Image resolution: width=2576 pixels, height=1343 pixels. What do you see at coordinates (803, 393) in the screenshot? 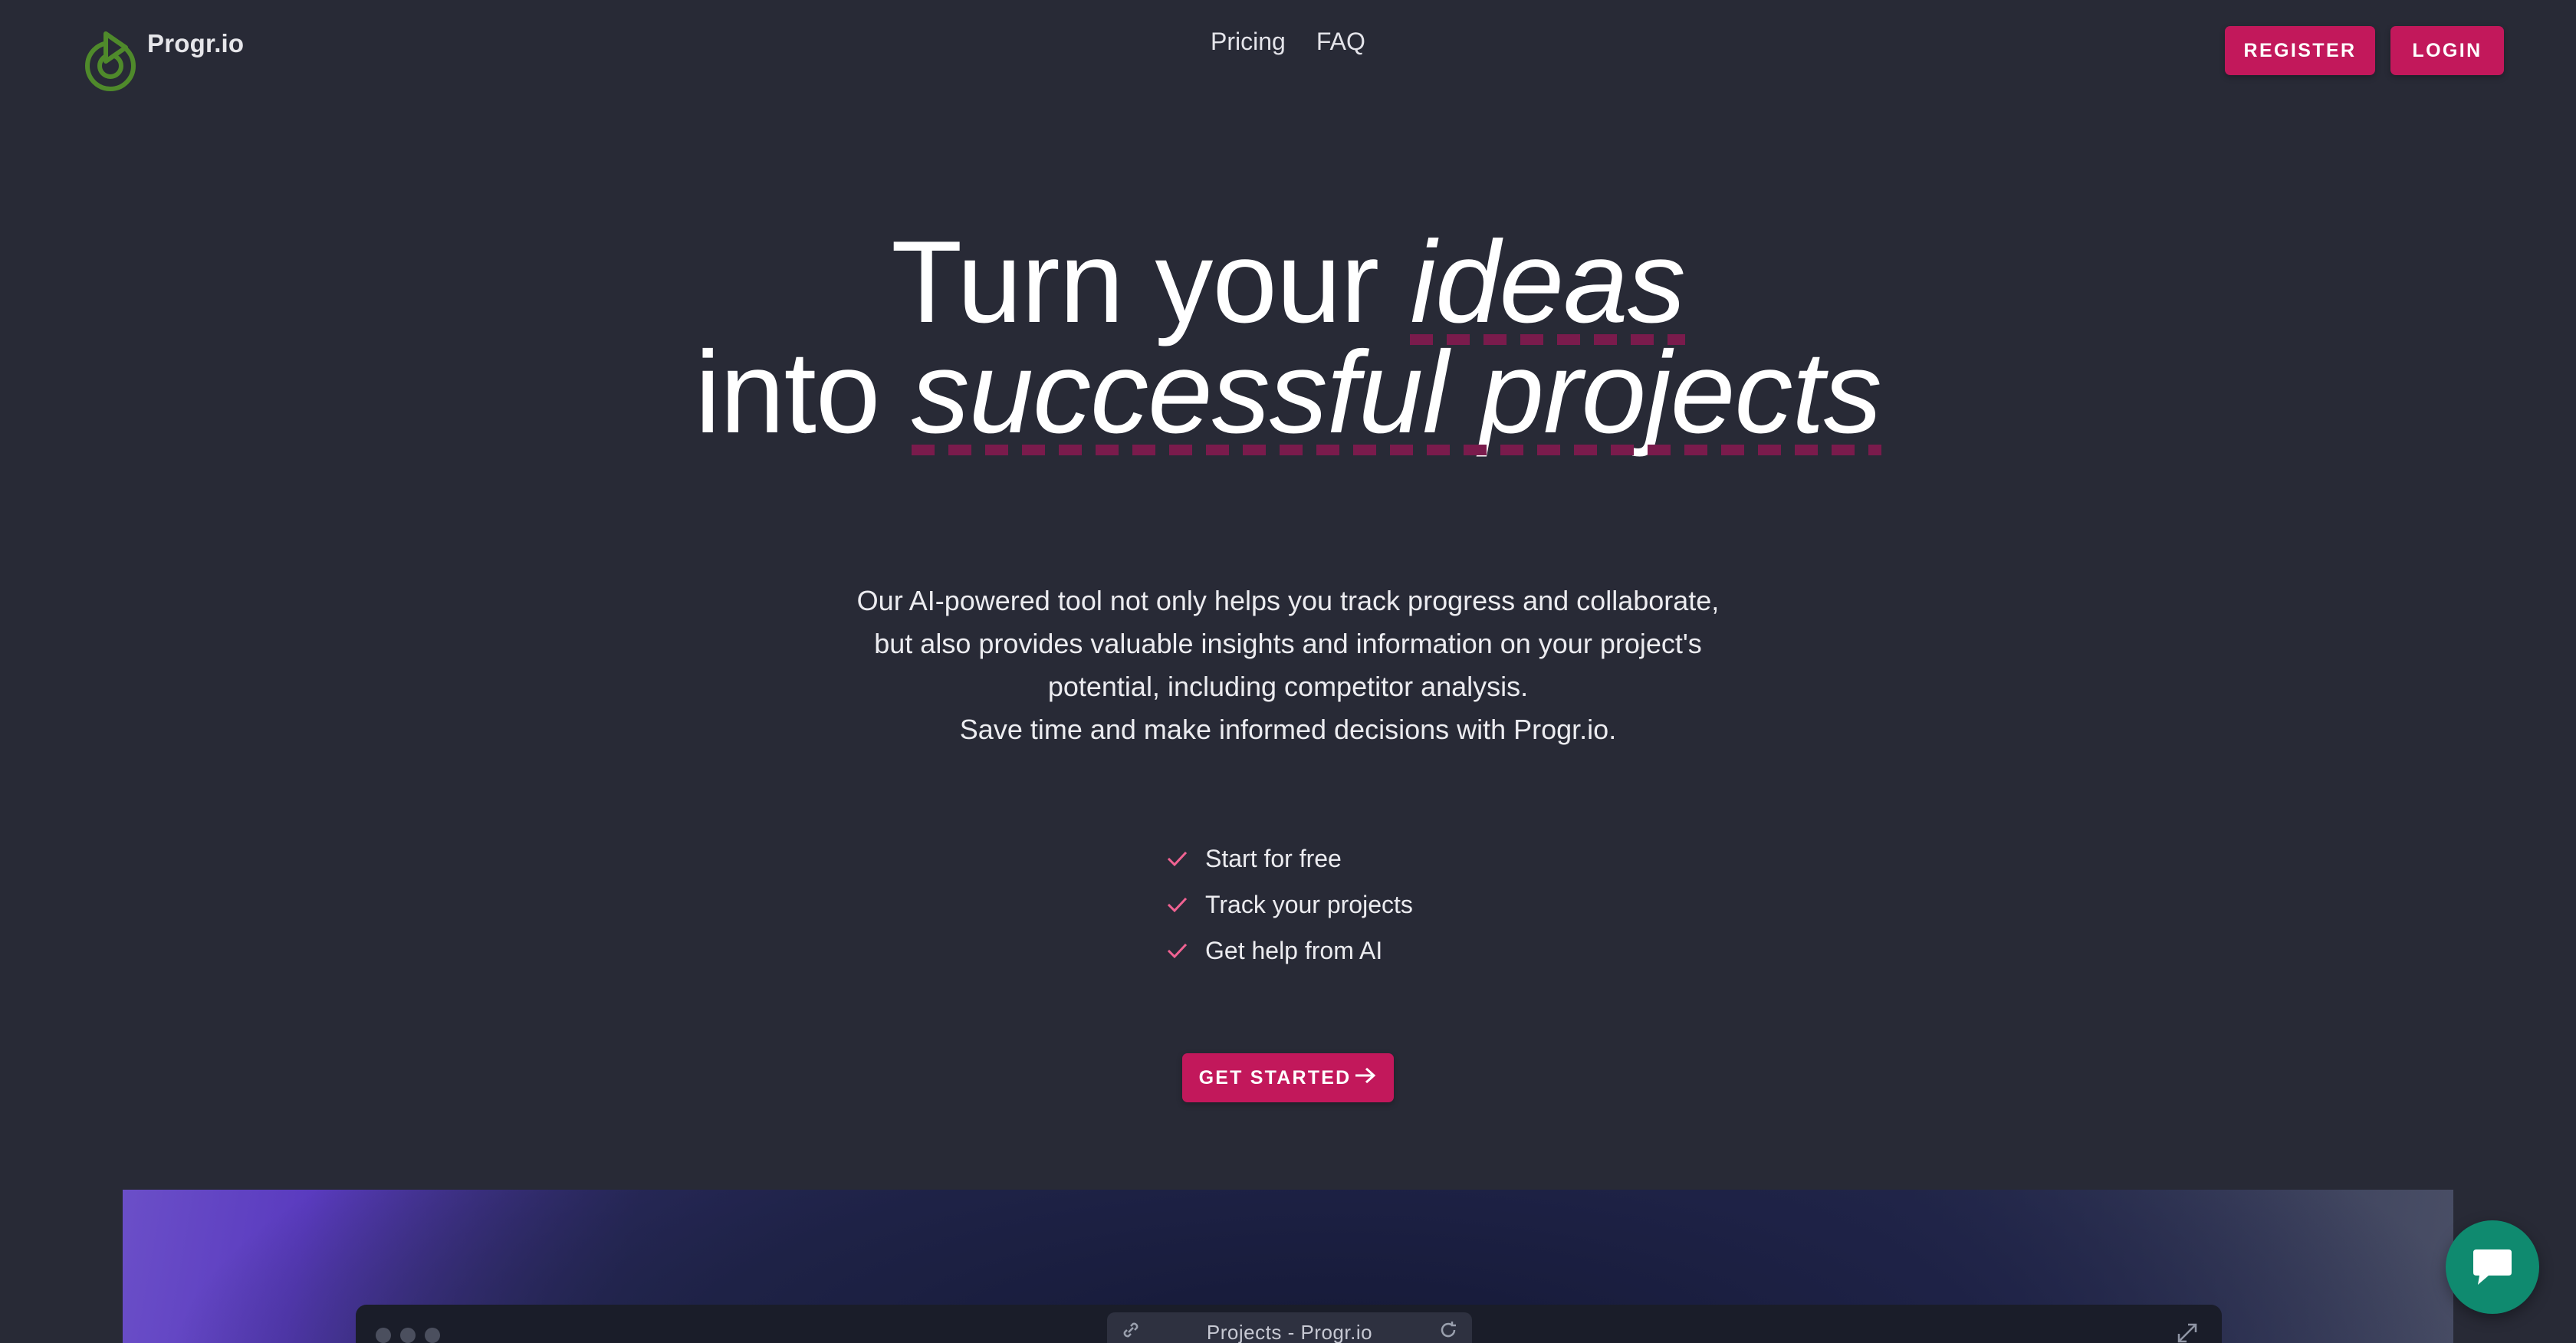
I see `hero-line2-prefix: into` at bounding box center [803, 393].